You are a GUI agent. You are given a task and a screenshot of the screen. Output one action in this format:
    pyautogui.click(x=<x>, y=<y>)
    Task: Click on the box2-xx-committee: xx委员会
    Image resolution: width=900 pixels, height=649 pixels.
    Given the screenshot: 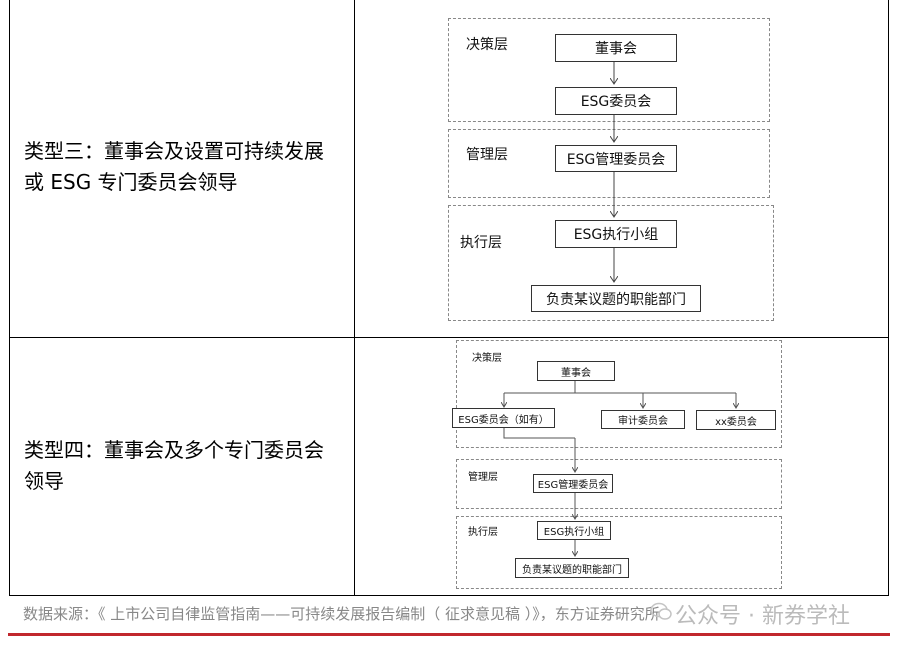 What is the action you would take?
    pyautogui.click(x=736, y=420)
    